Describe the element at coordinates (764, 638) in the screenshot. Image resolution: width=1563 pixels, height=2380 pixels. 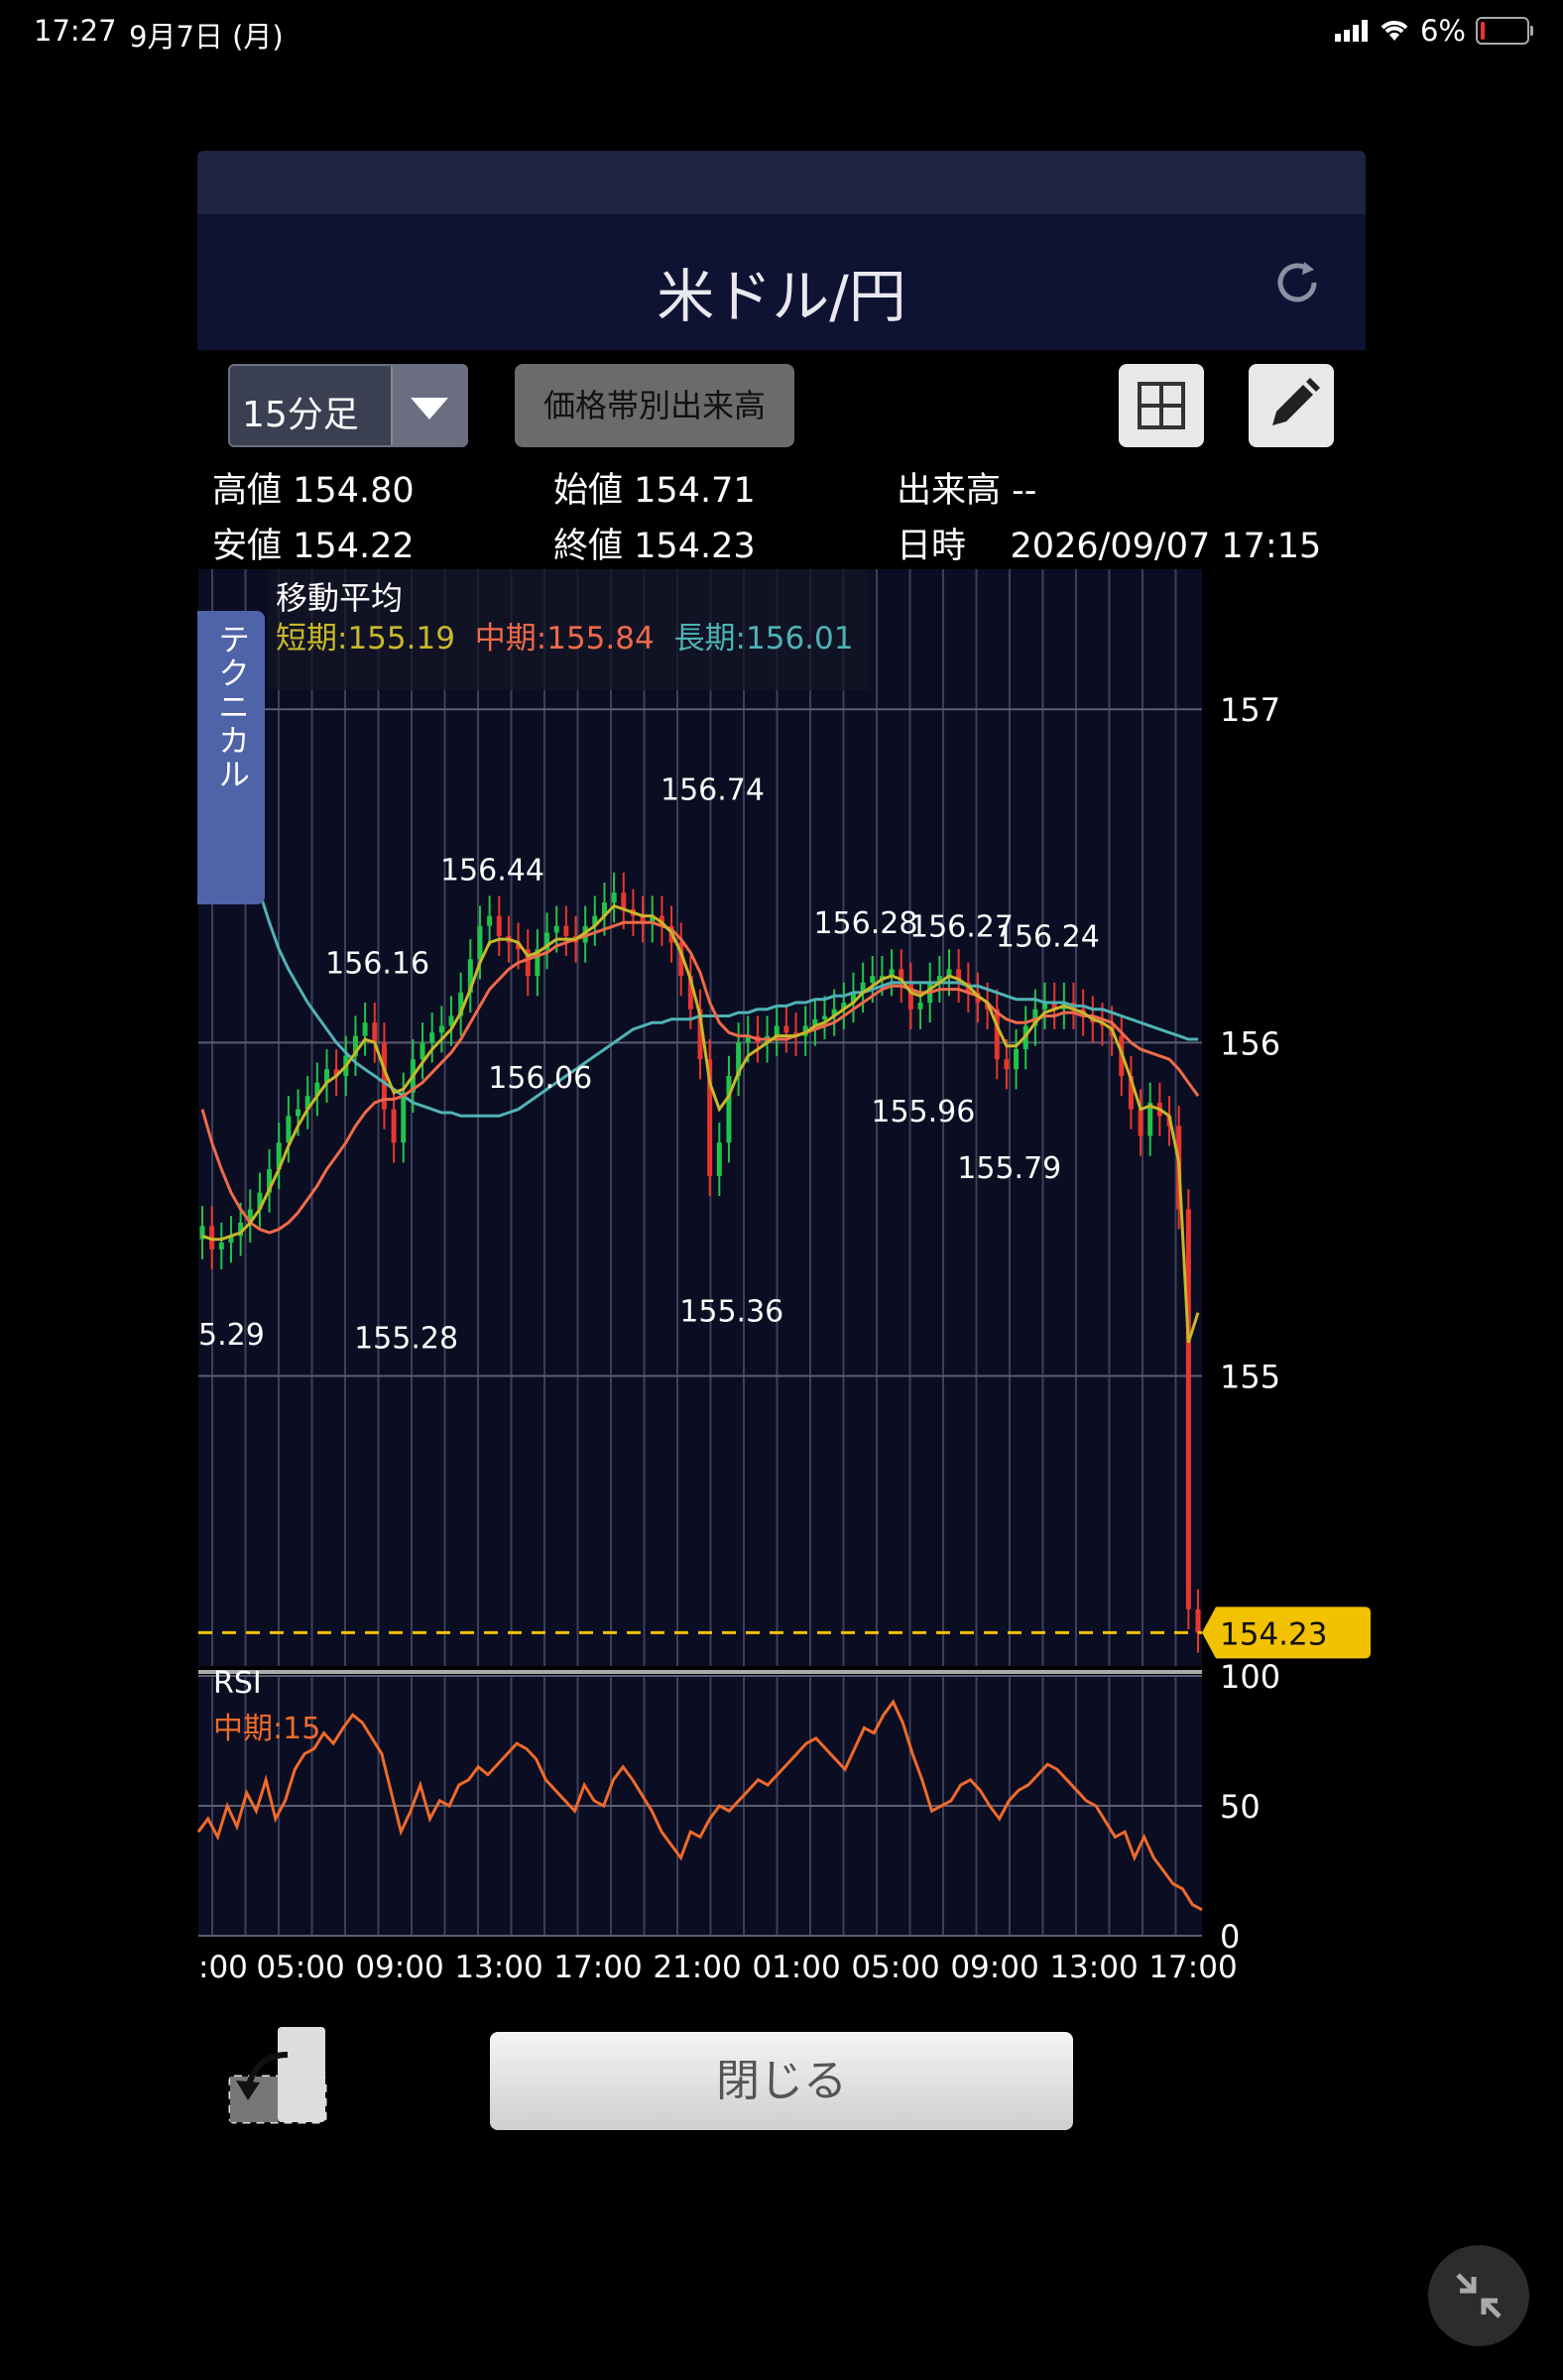
I see `long-ma-value: 長期:156.01` at that location.